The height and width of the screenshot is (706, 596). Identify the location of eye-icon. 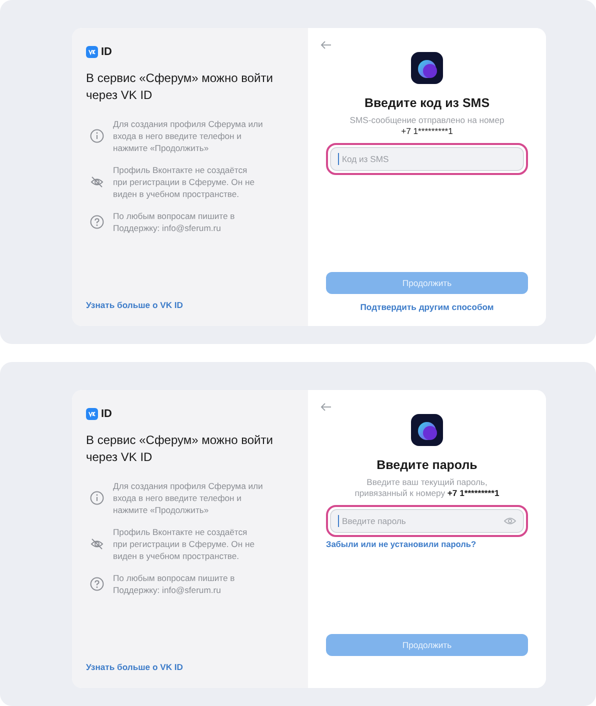
(510, 521).